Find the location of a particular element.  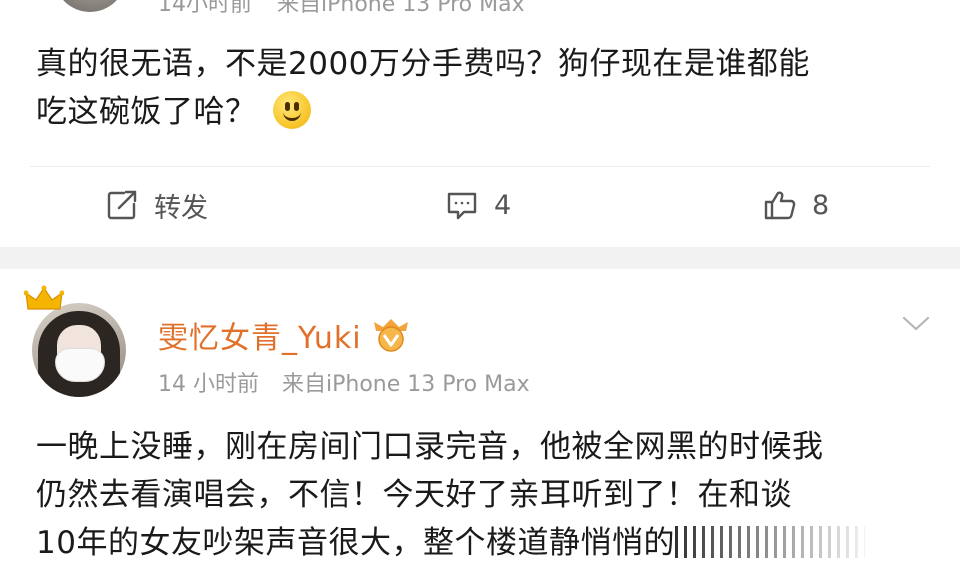

username-text: 雯忆女青_Yuki is located at coordinates (260, 335).